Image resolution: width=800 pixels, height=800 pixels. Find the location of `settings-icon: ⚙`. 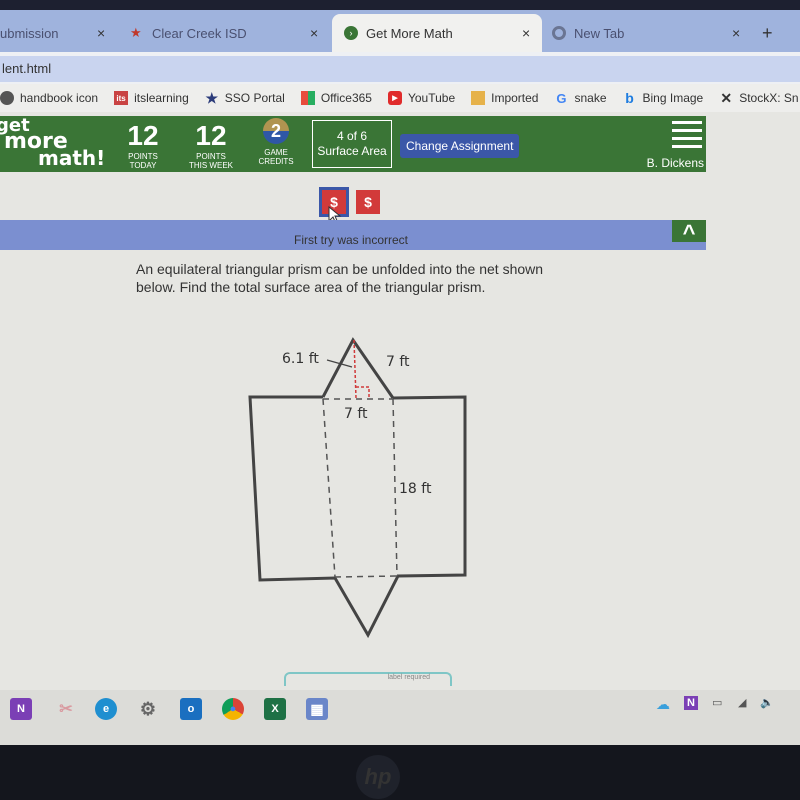

settings-icon: ⚙ is located at coordinates (148, 709).